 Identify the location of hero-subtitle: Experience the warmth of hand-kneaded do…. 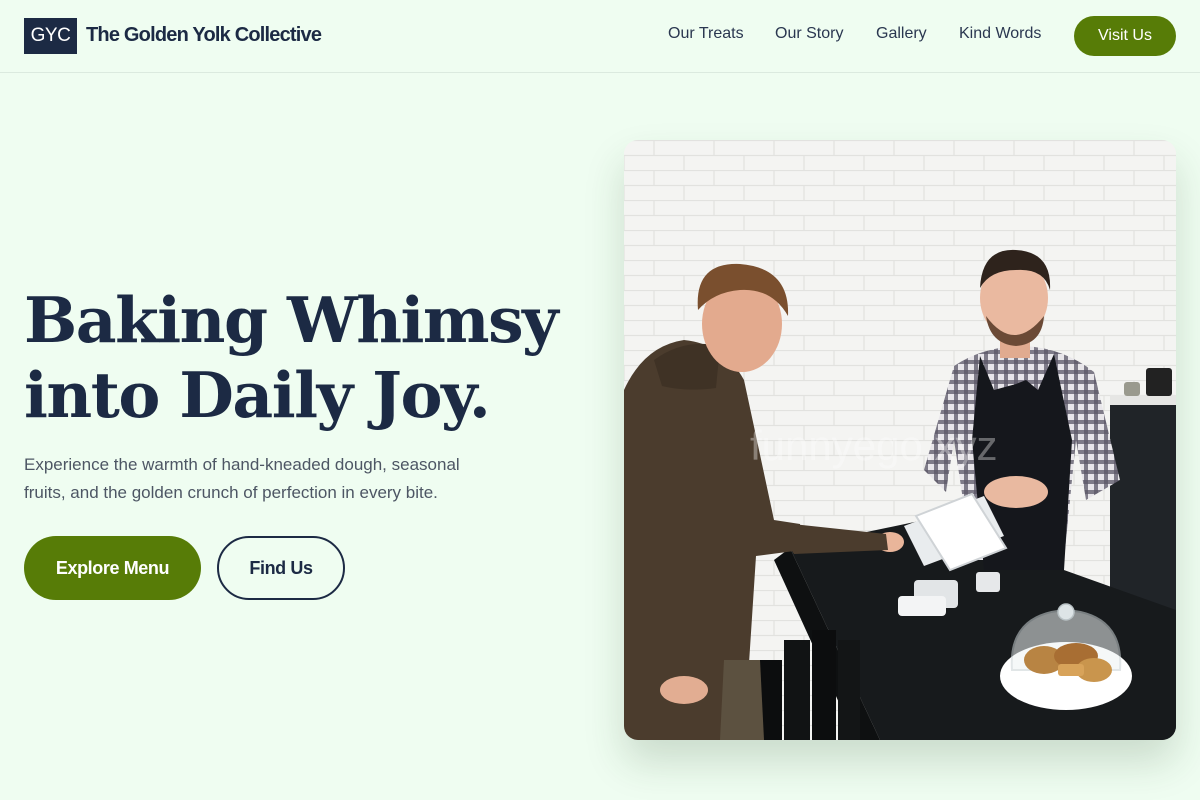
(264, 479).